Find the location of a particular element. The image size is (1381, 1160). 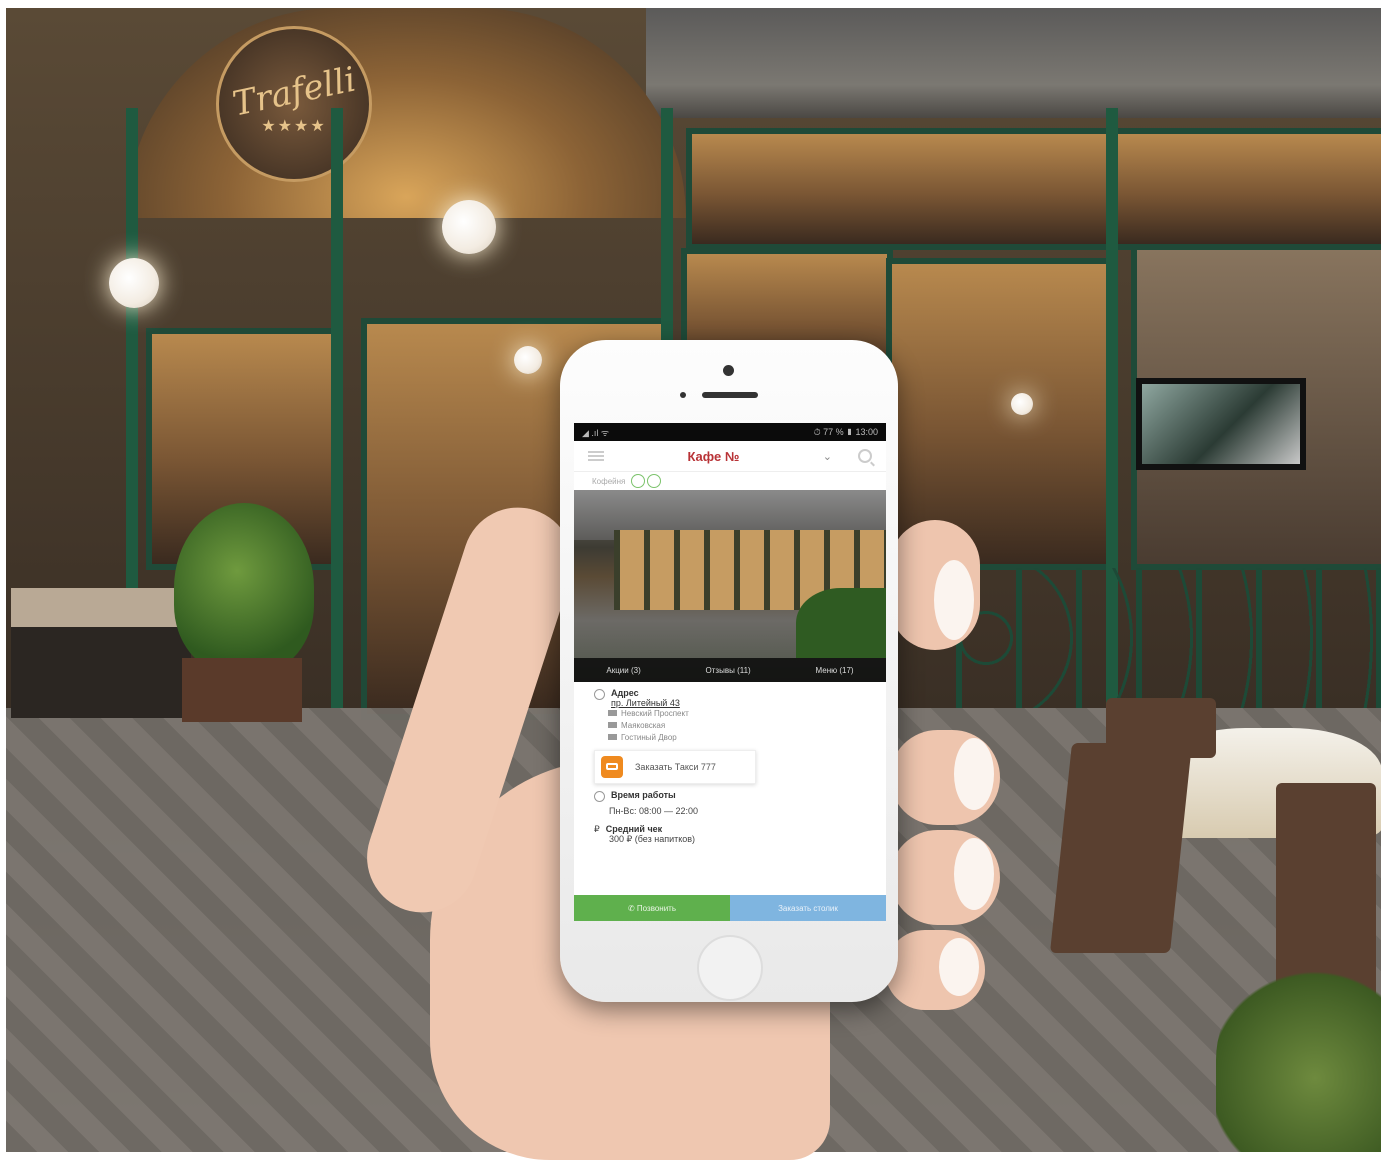

restaurant-sign: Trafelli ★★★★ is located at coordinates (294, 104).